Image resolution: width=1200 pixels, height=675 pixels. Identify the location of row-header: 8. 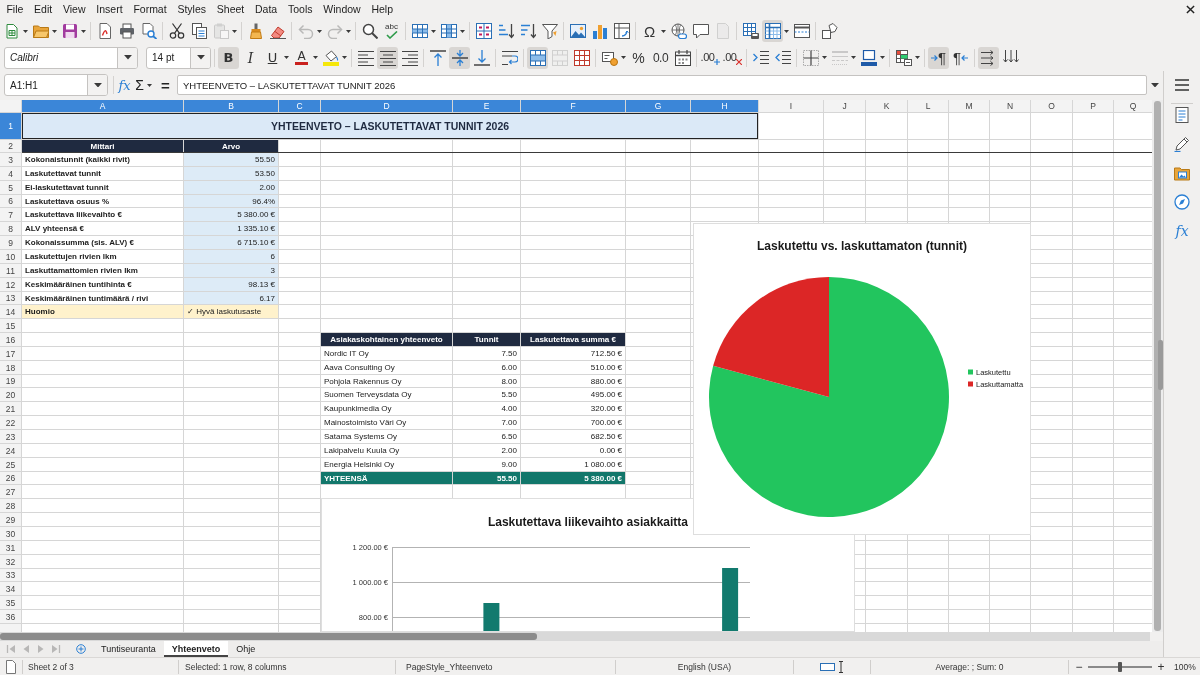
(10, 228).